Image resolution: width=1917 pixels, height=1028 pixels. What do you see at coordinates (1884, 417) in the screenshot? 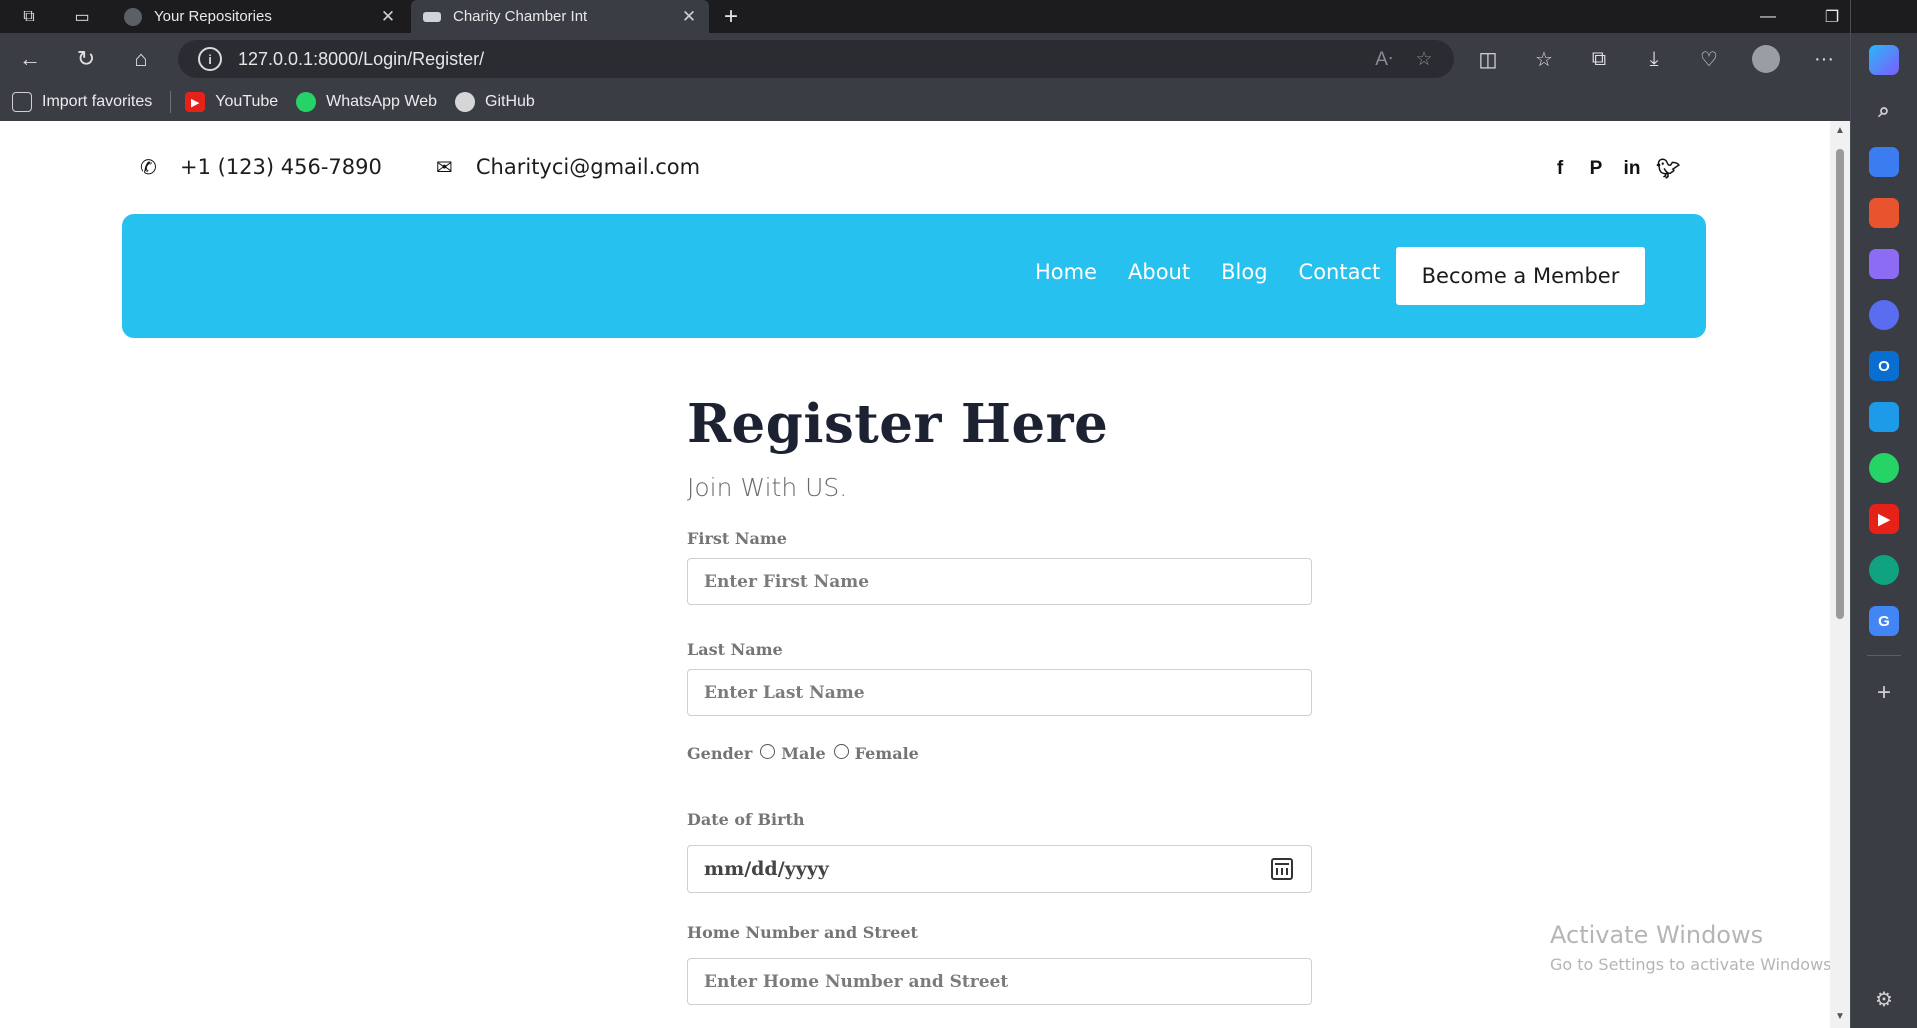
I see `telegram-icon` at bounding box center [1884, 417].